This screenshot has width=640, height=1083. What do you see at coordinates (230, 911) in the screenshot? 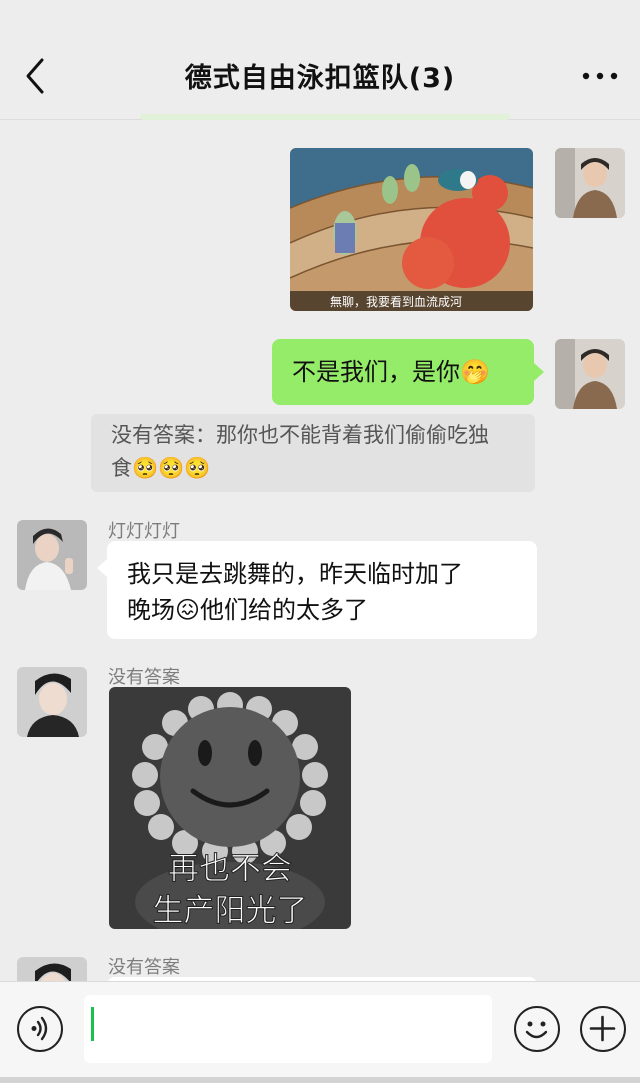
I see `sticker-text: 生产阳光了` at bounding box center [230, 911].